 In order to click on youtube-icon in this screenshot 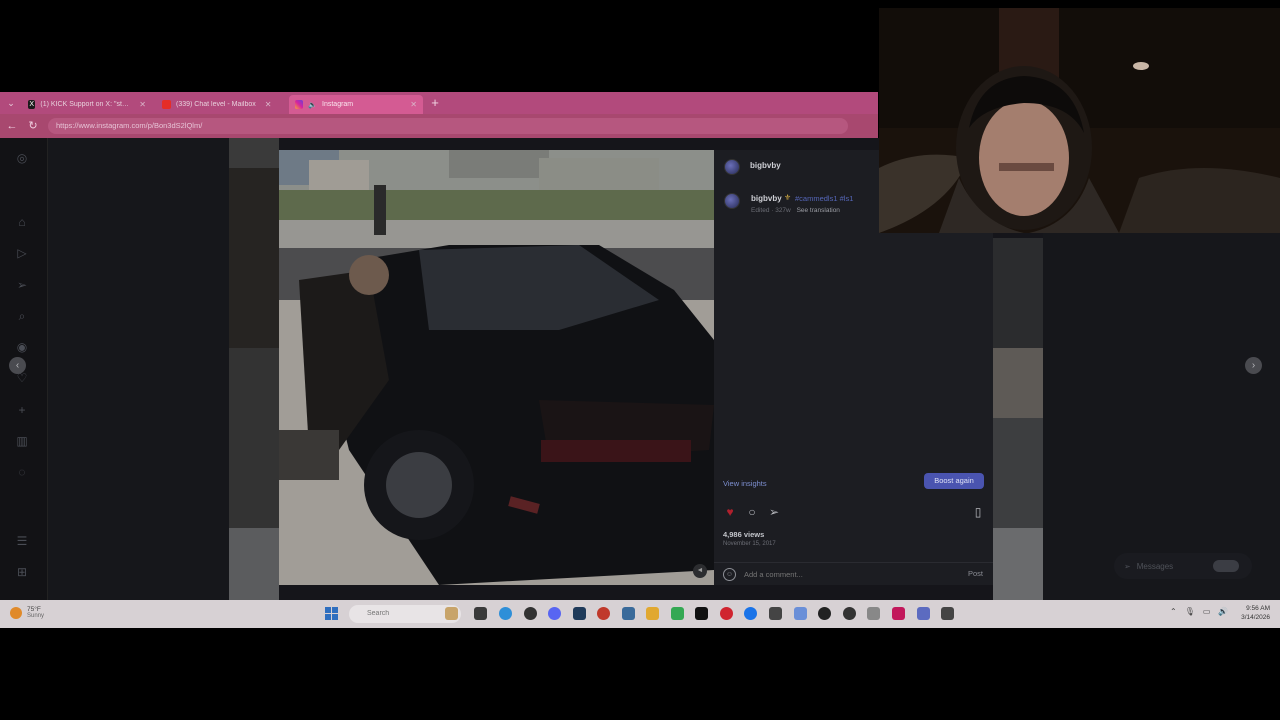, I will do `click(166, 104)`.